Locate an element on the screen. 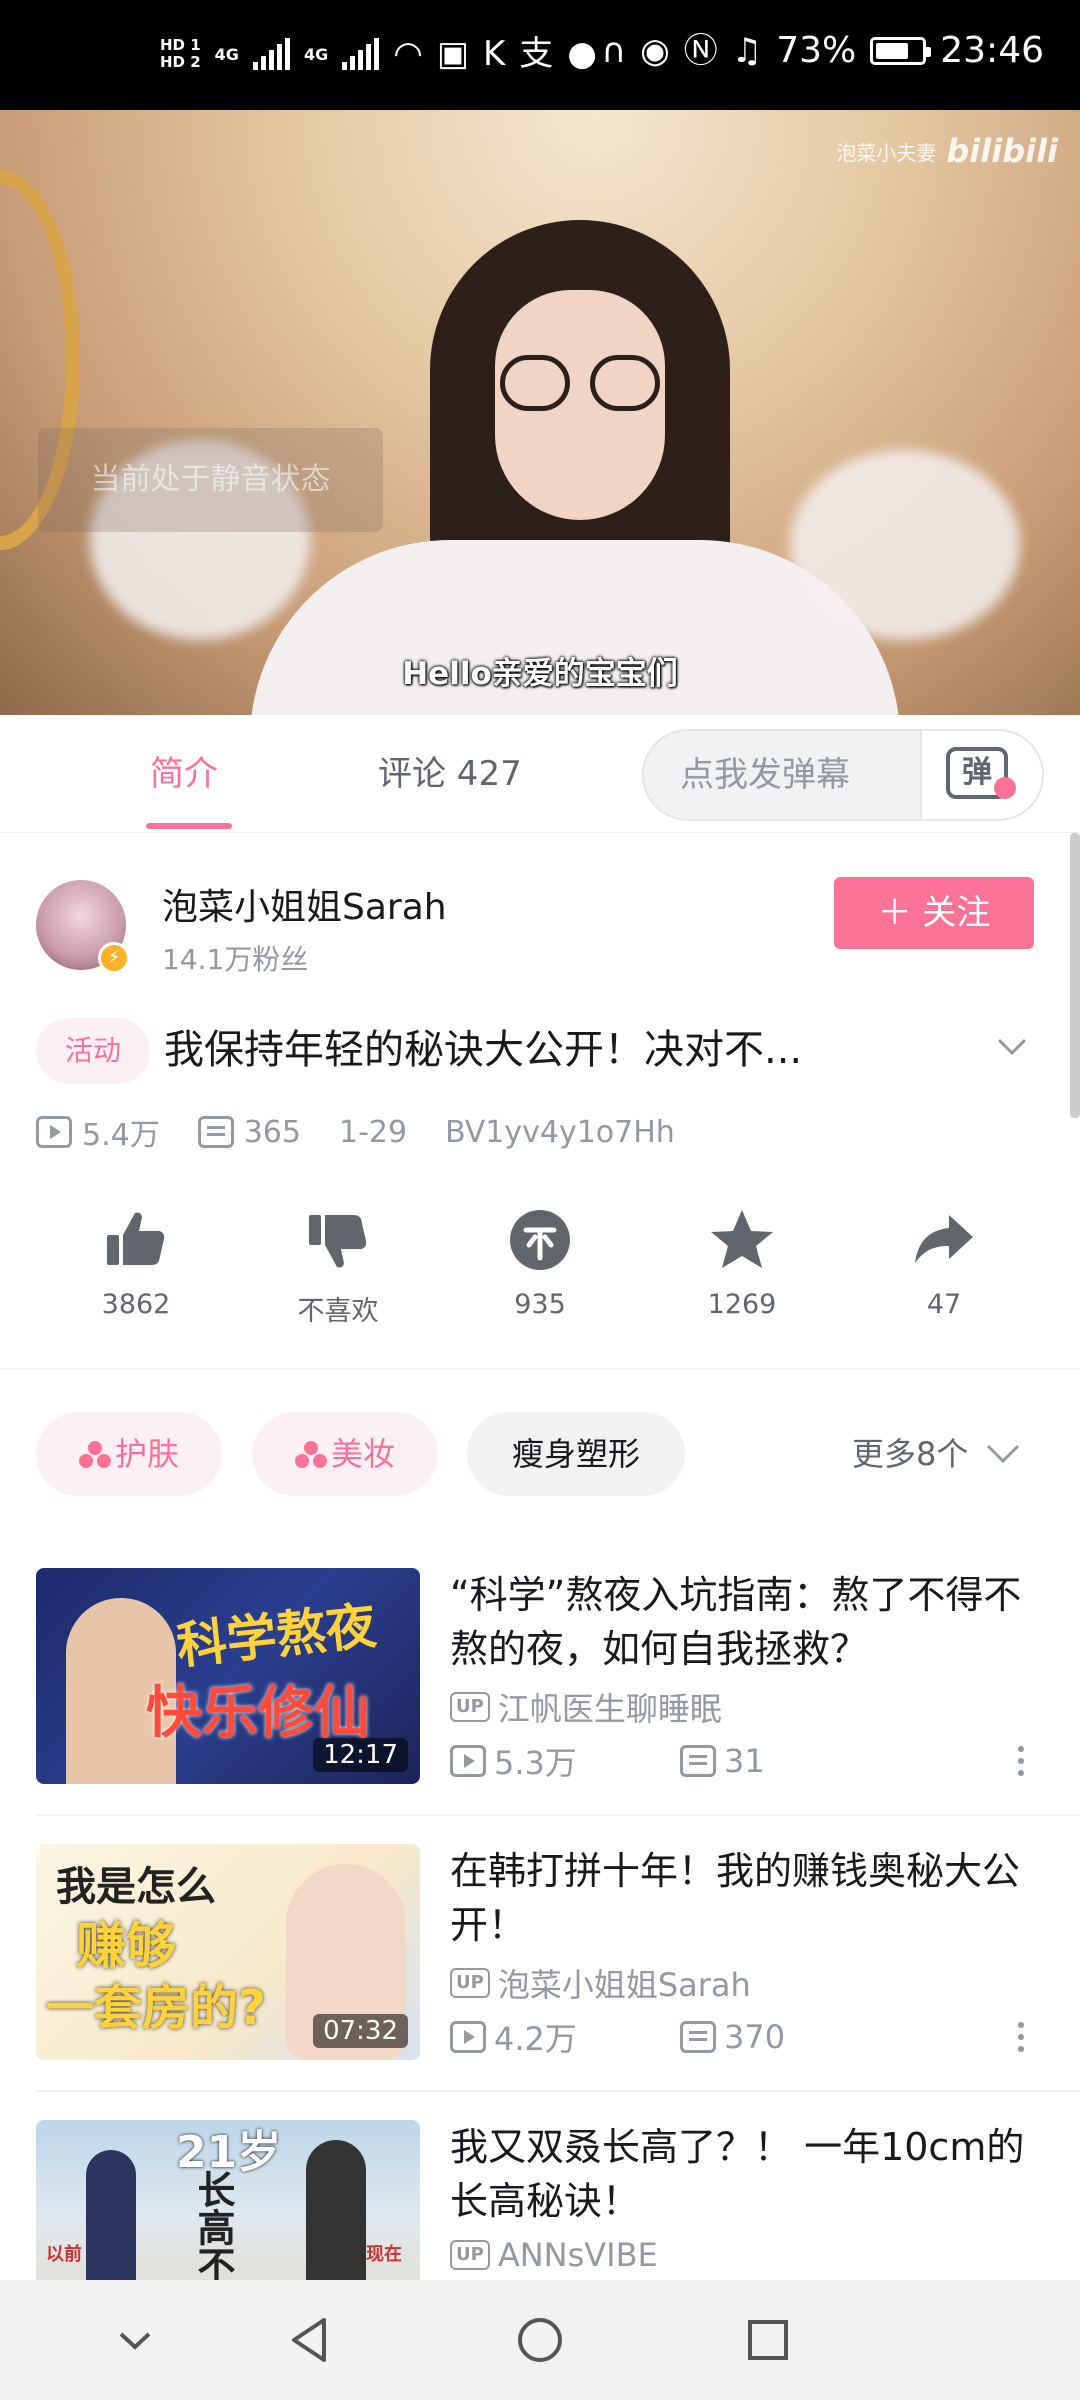  rec-title: “科学”熬夜入坑指南：熬了不得不熬的夜，如何自我拯救？ is located at coordinates (747, 1622).